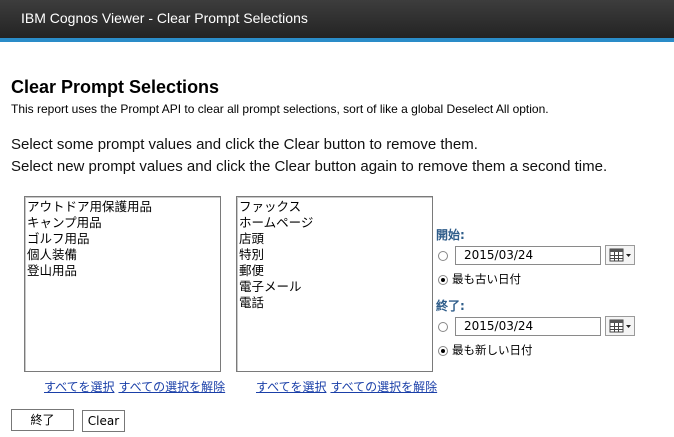 The height and width of the screenshot is (437, 674). I want to click on start-date-label: 開始:, so click(450, 235).